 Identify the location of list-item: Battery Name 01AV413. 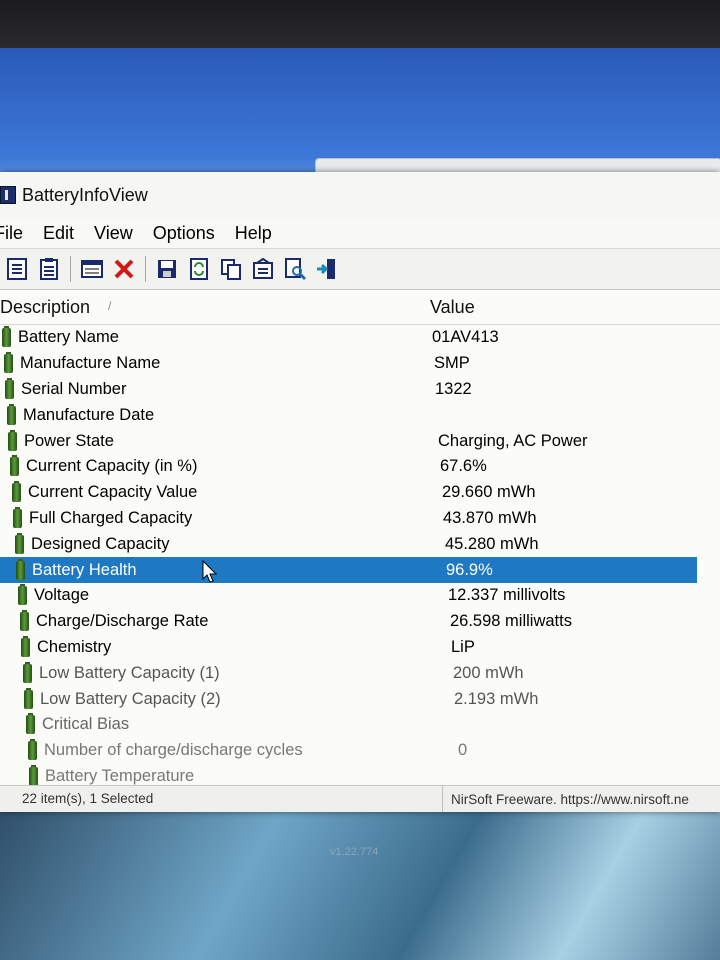
(360, 338).